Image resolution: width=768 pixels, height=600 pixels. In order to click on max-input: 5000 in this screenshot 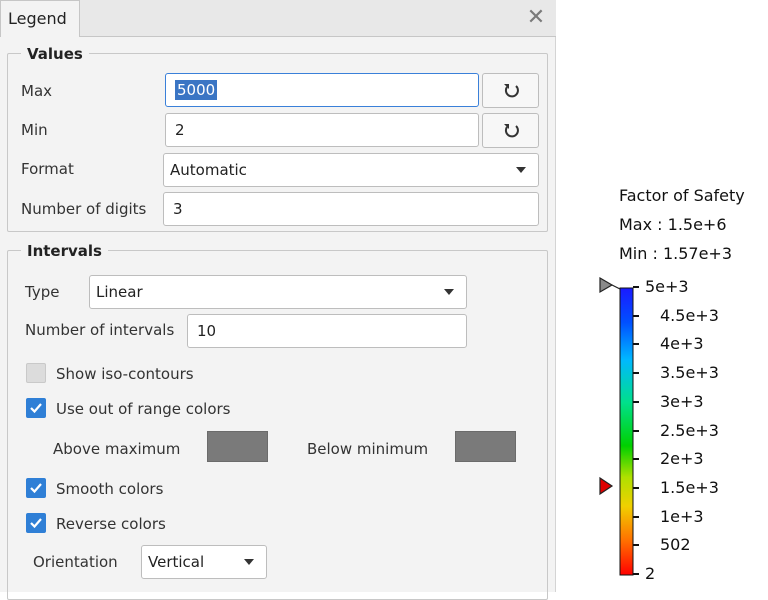, I will do `click(322, 90)`.